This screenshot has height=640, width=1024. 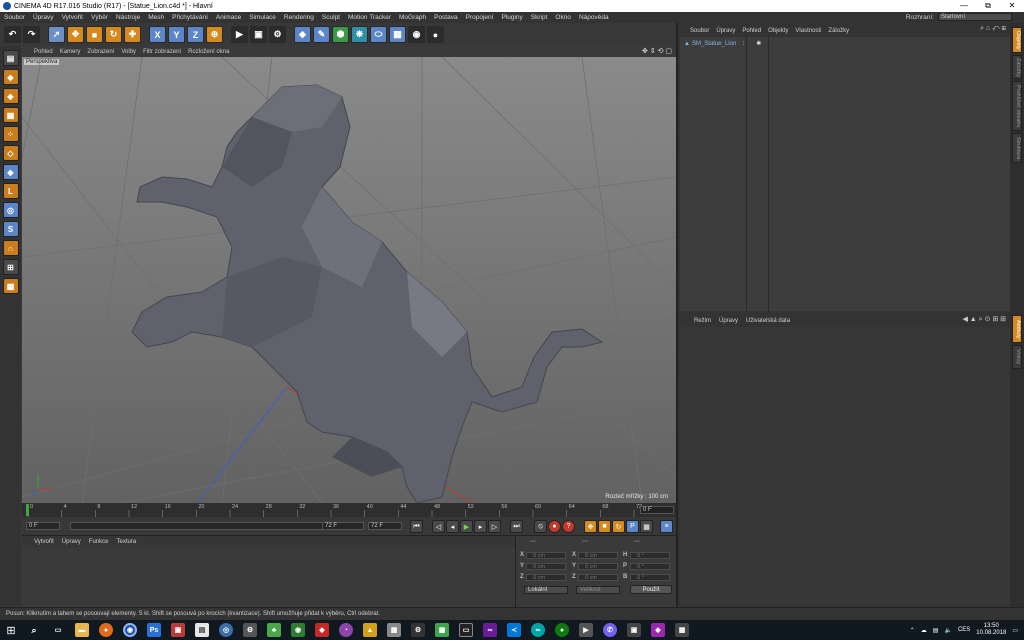 What do you see at coordinates (12, 34) in the screenshot?
I see `undo-icon: ↶` at bounding box center [12, 34].